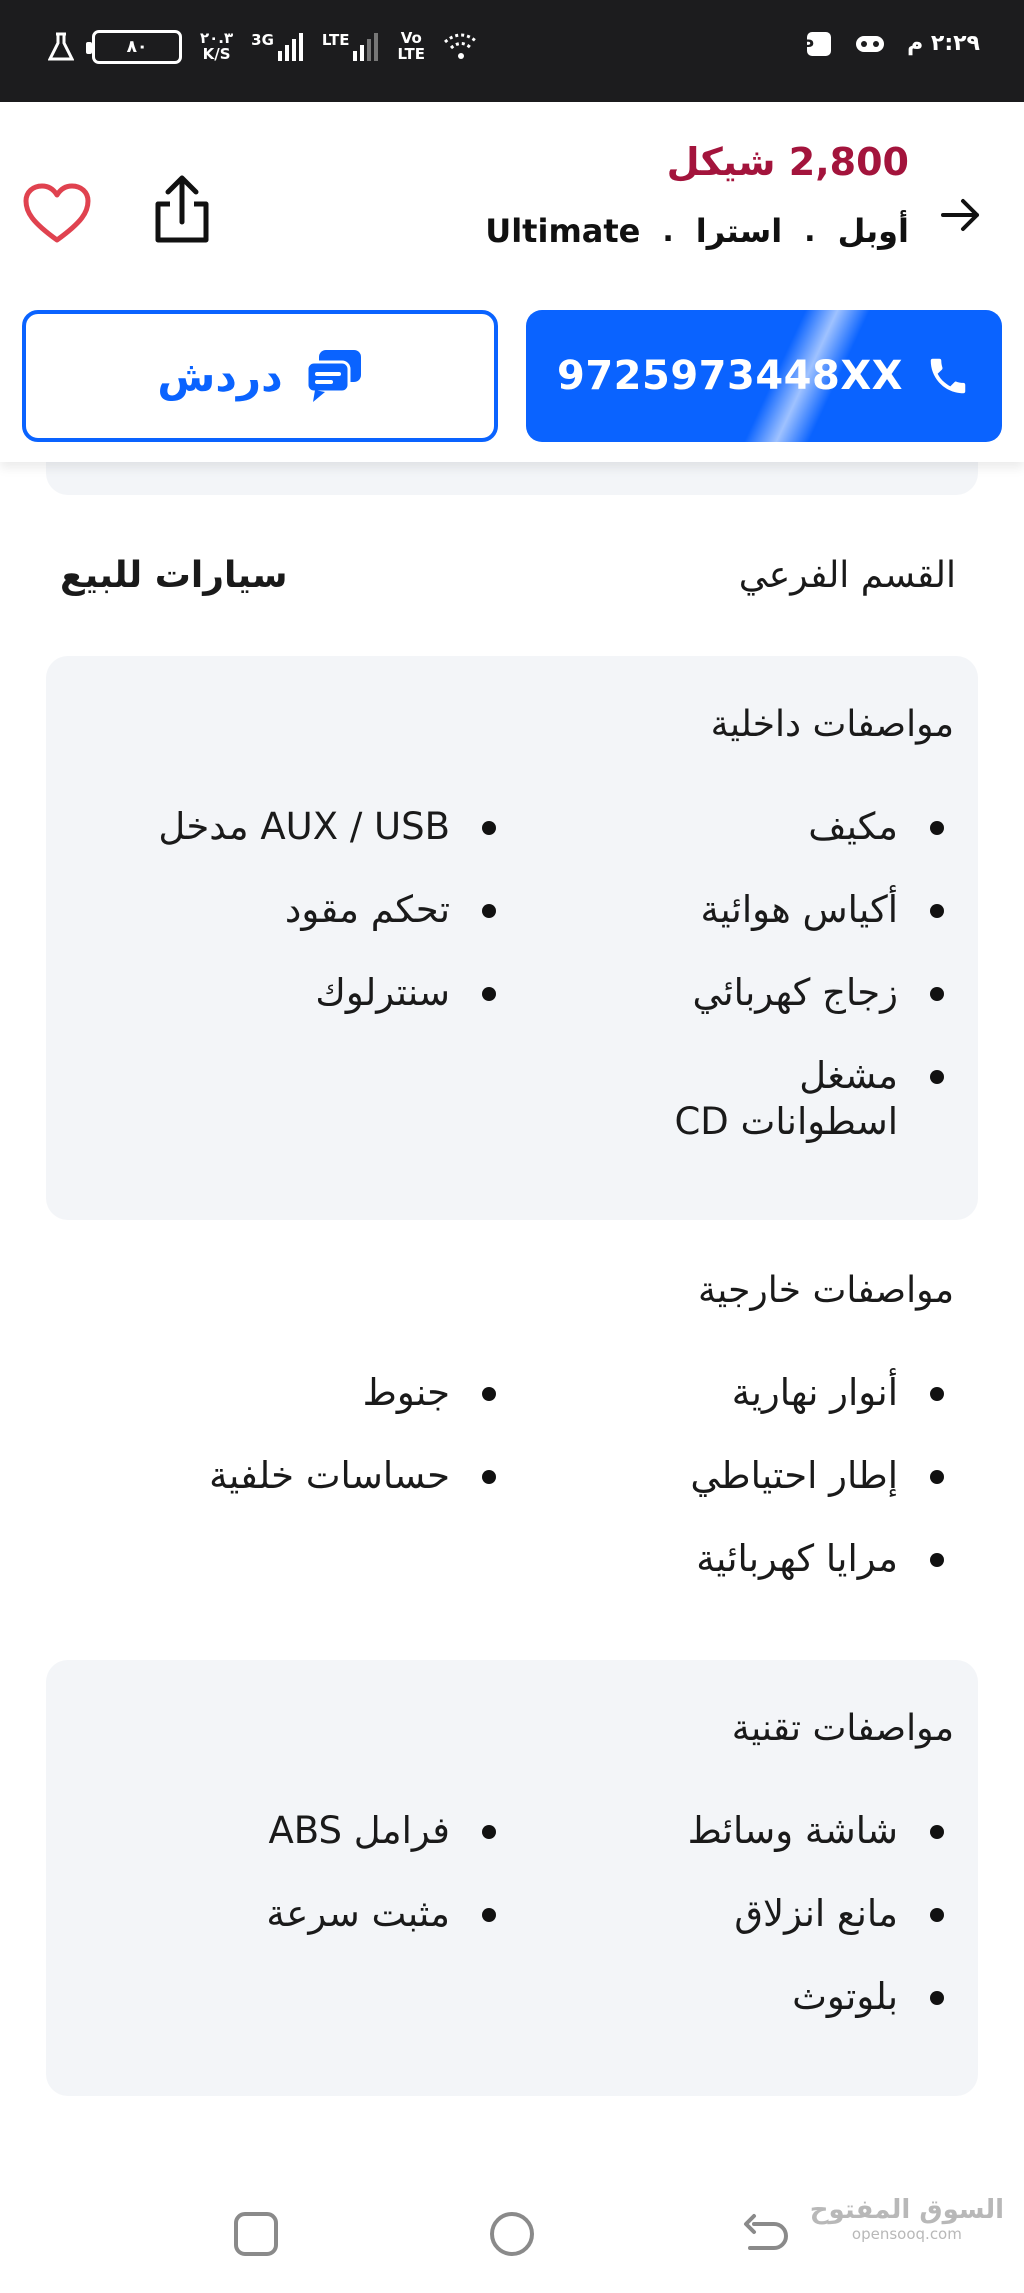 The width and height of the screenshot is (1024, 2293). Describe the element at coordinates (847, 575) in the screenshot. I see `subsection-label: القسم الفرعي` at that location.